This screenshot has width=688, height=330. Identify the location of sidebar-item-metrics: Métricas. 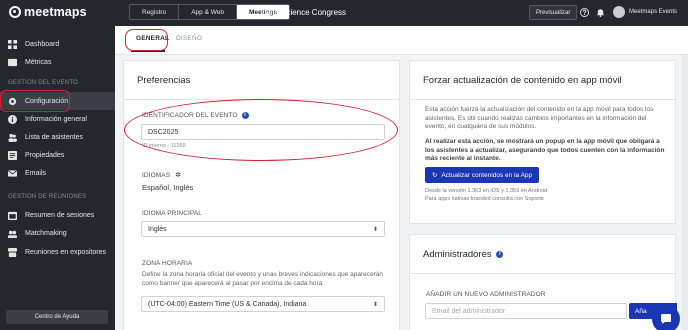
(57, 62).